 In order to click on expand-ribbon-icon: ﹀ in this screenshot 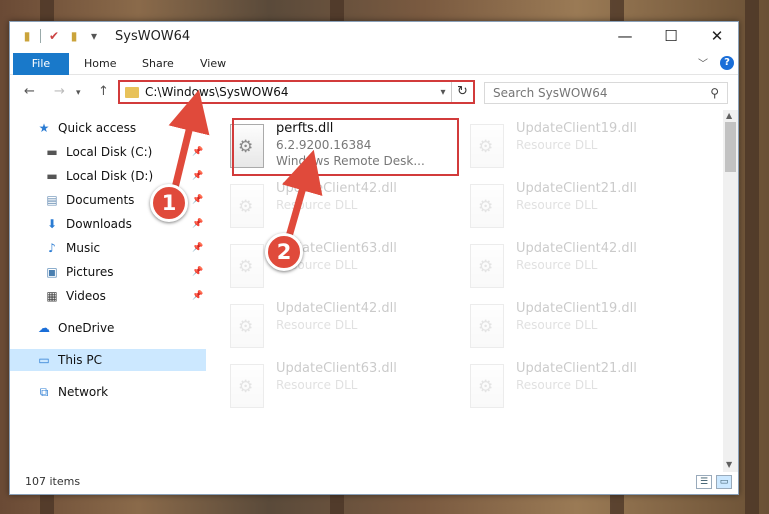, I will do `click(703, 62)`.